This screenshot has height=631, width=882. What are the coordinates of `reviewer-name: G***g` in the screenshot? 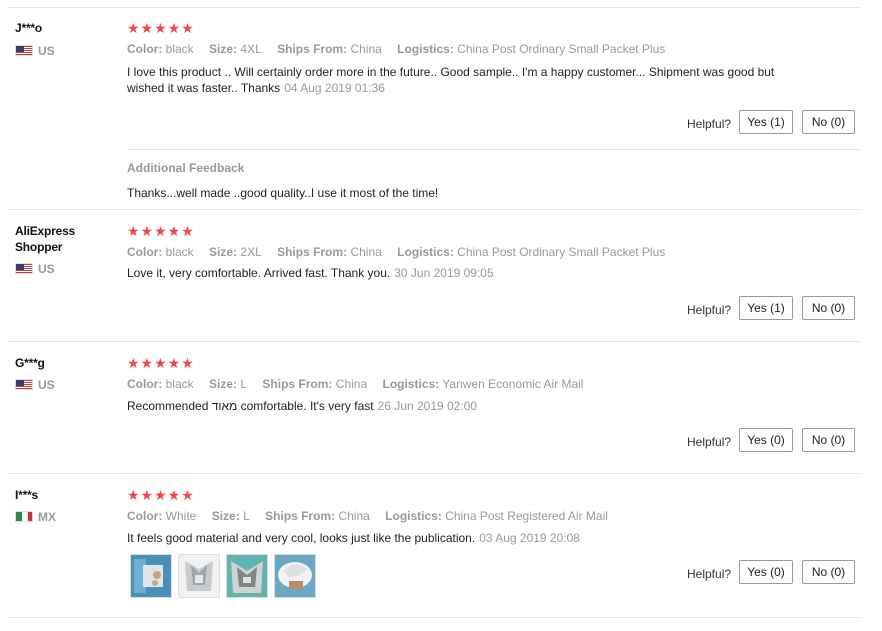 It's located at (30, 363).